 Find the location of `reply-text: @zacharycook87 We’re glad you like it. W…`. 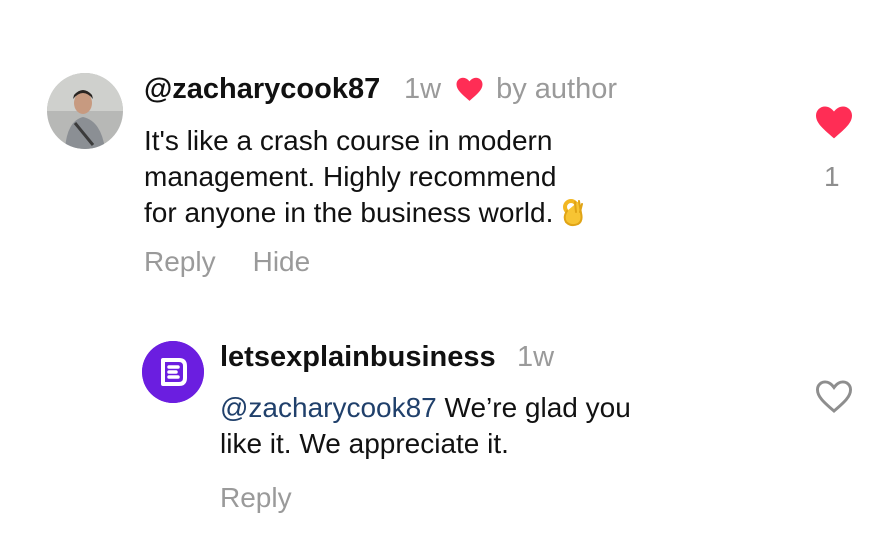

reply-text: @zacharycook87 We’re glad you like it. W… is located at coordinates (480, 426).